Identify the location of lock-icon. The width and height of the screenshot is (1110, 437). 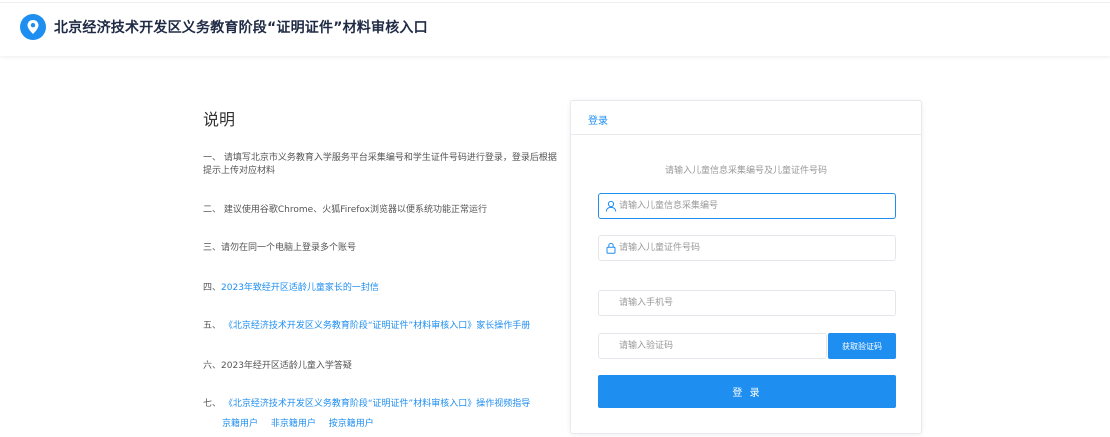
(611, 248).